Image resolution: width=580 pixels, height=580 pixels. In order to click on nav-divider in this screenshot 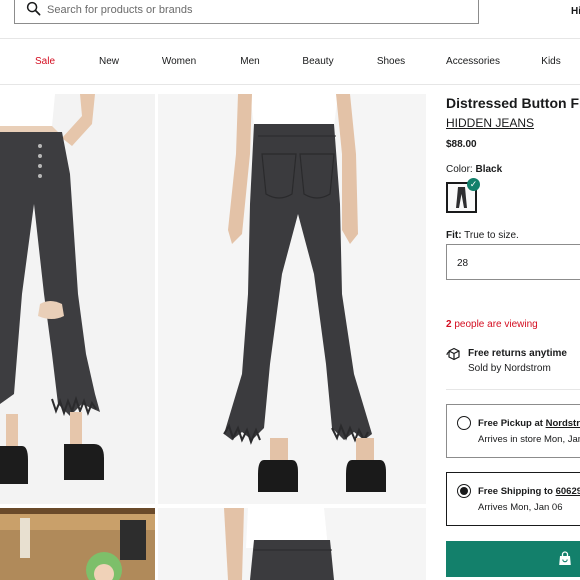, I will do `click(290, 84)`.